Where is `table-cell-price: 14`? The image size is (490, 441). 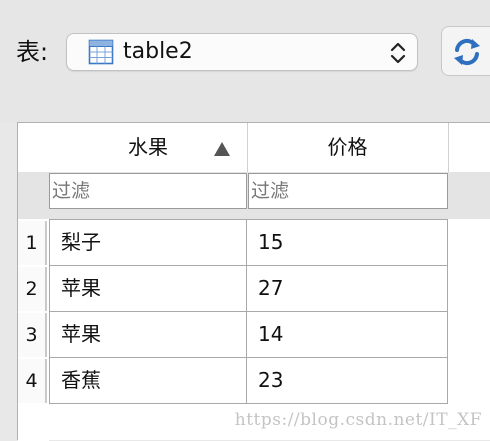 table-cell-price: 14 is located at coordinates (347, 335).